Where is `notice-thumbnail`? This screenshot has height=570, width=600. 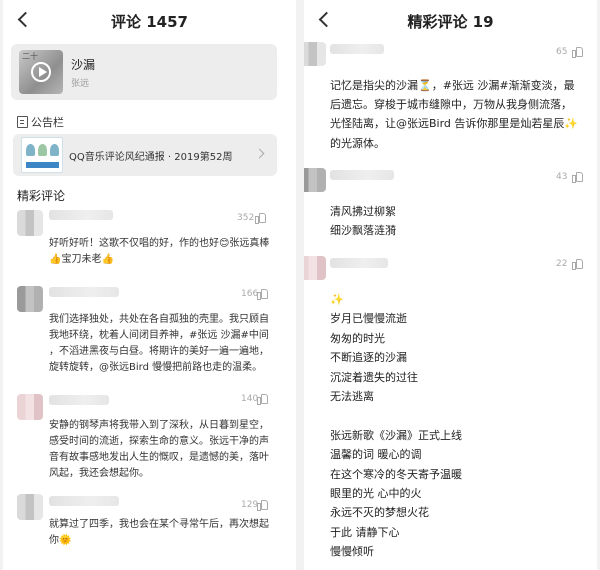
notice-thumbnail is located at coordinates (42, 155).